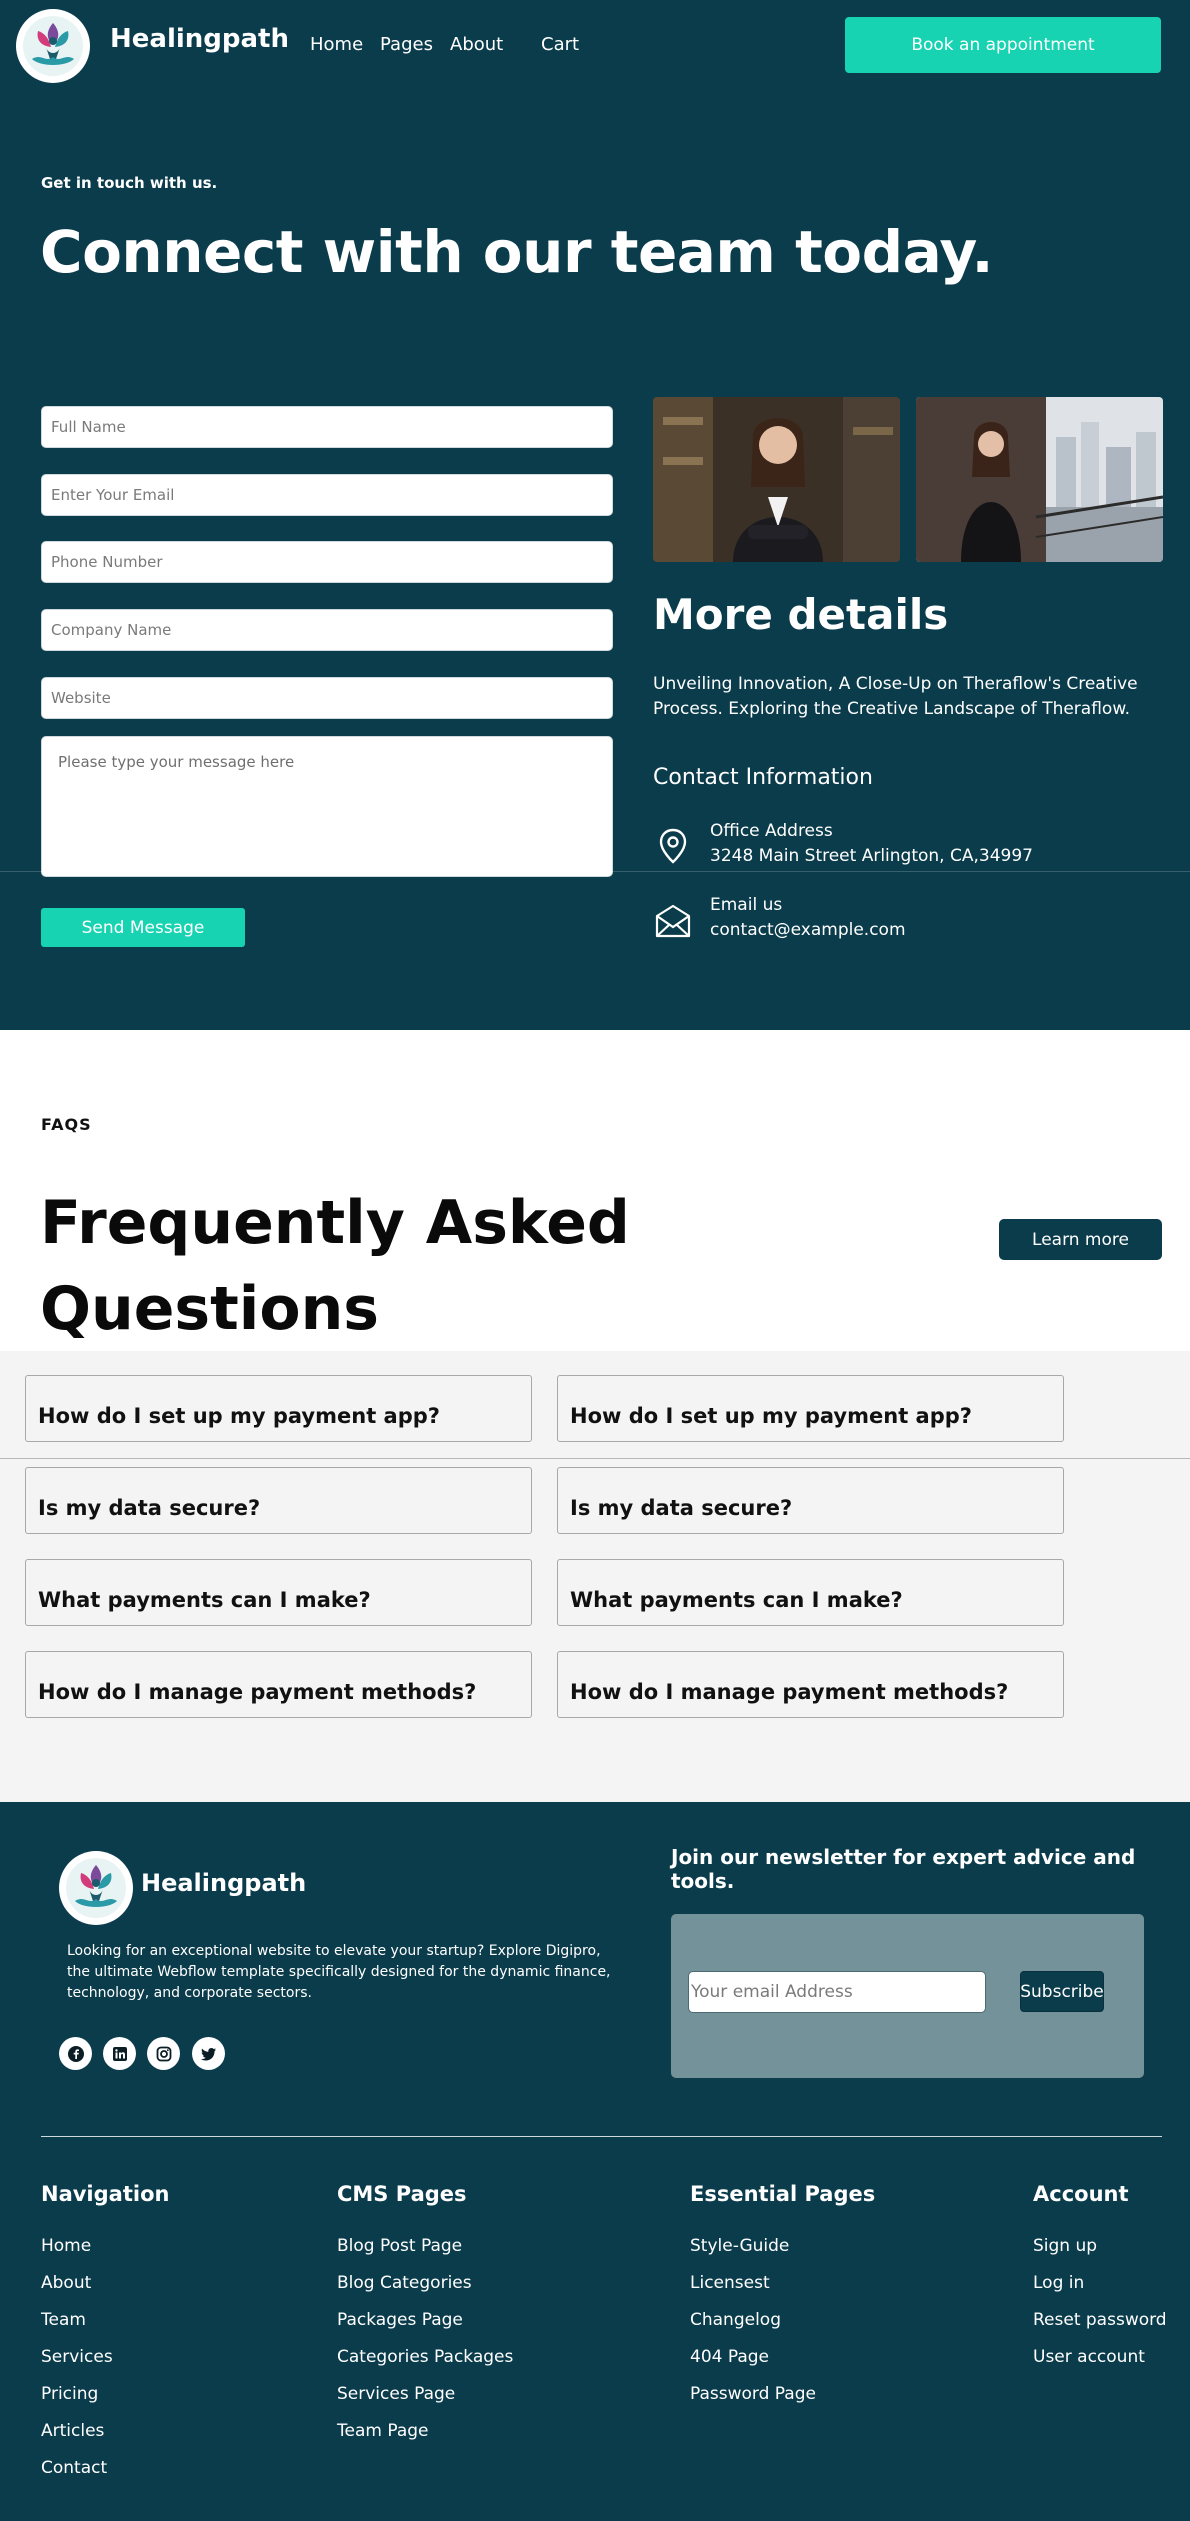 The width and height of the screenshot is (1190, 2521). I want to click on nav-cart: Cart, so click(560, 44).